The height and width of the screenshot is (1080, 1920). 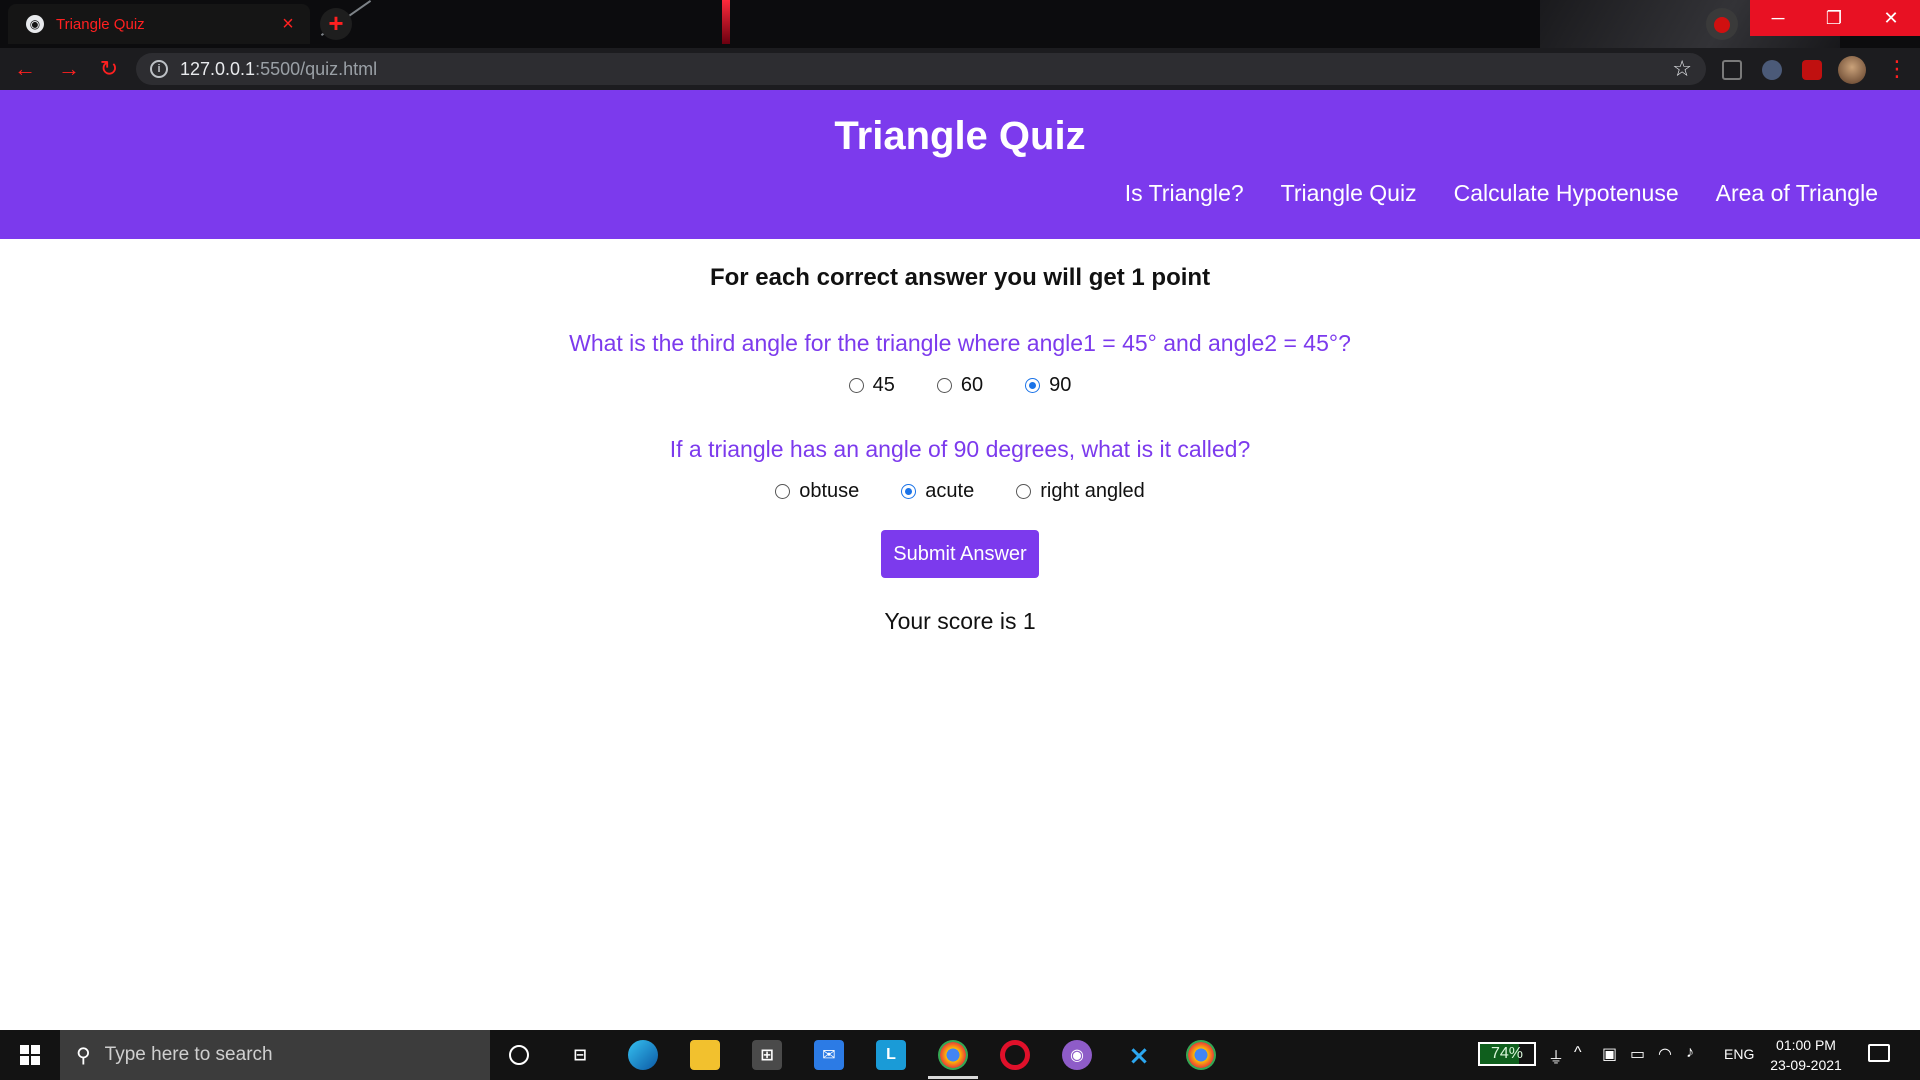 I want to click on minimize-button: ─, so click(x=1778, y=18).